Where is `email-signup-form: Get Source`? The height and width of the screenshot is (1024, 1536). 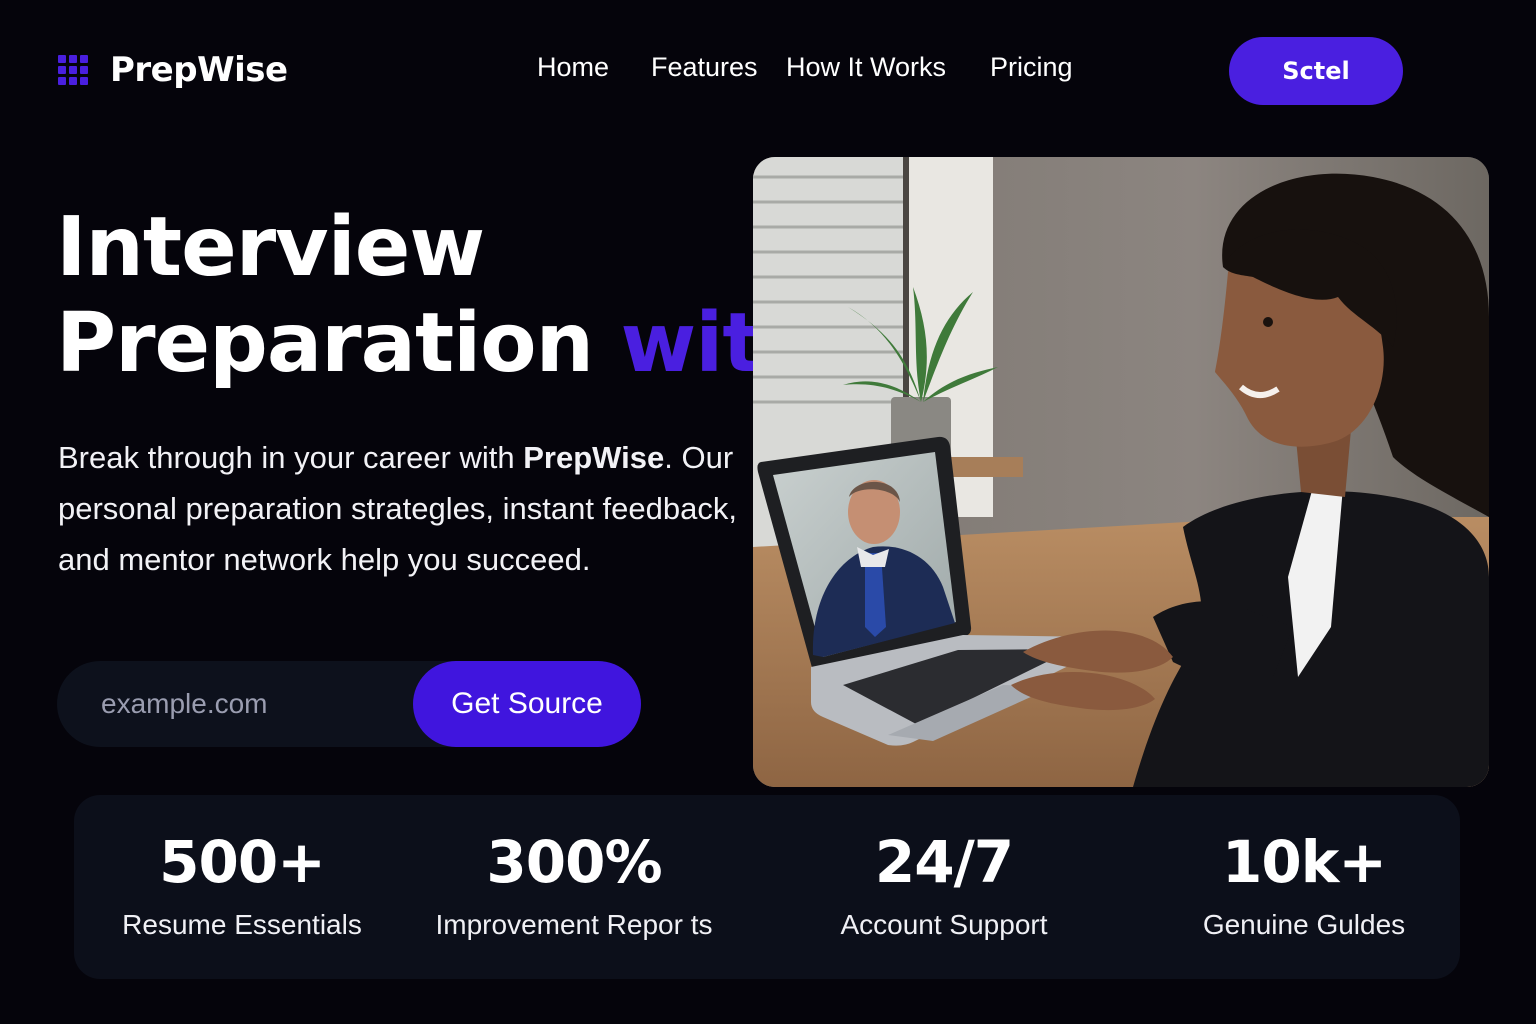 email-signup-form: Get Source is located at coordinates (349, 704).